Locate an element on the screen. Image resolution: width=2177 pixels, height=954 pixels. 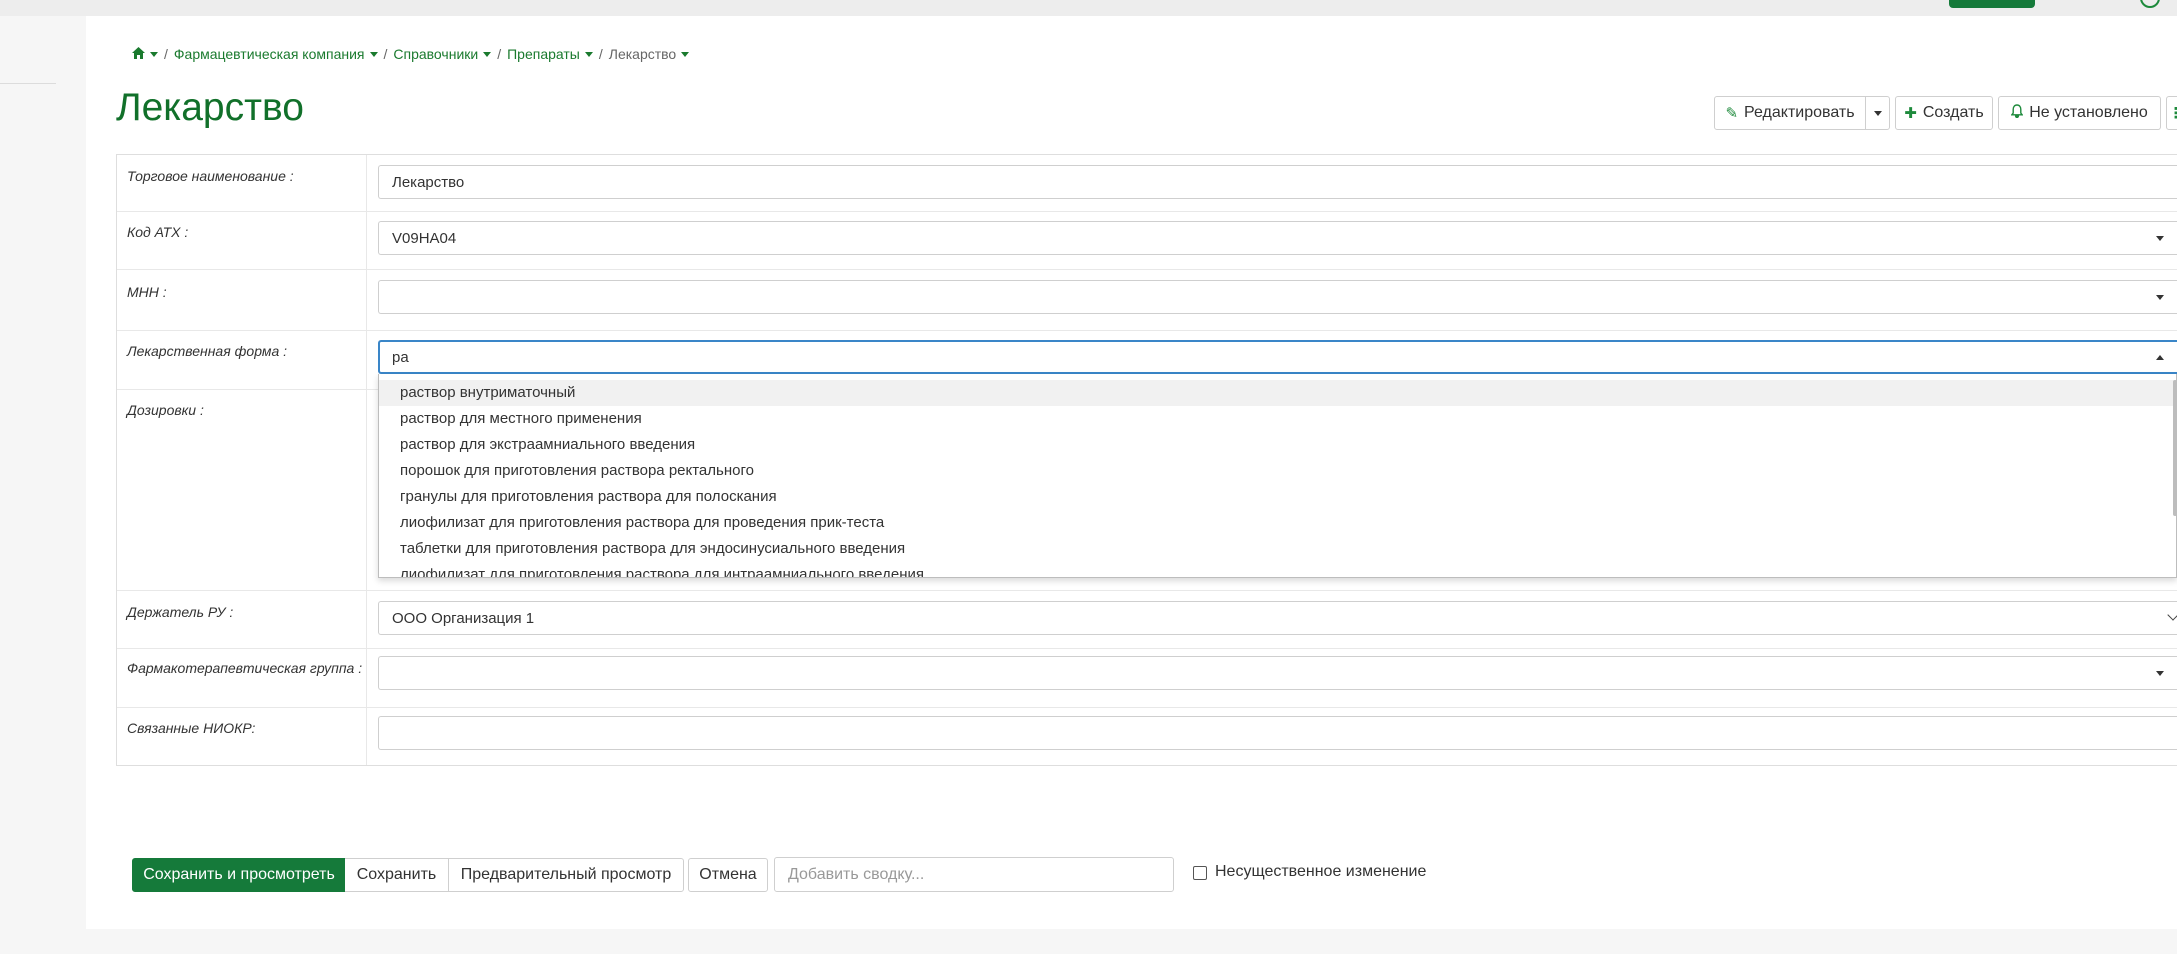
bell-icon is located at coordinates (2017, 113).